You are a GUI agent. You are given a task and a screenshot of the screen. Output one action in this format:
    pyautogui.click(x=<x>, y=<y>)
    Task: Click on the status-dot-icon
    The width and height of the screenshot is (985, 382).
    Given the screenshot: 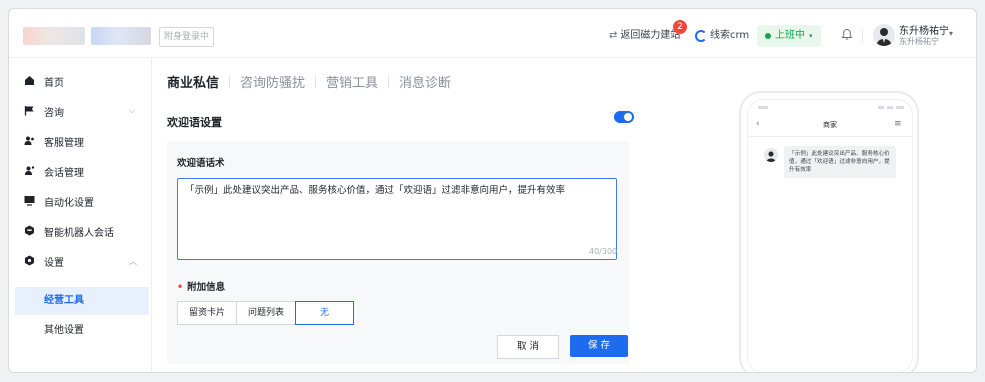 What is the action you would take?
    pyautogui.click(x=768, y=36)
    